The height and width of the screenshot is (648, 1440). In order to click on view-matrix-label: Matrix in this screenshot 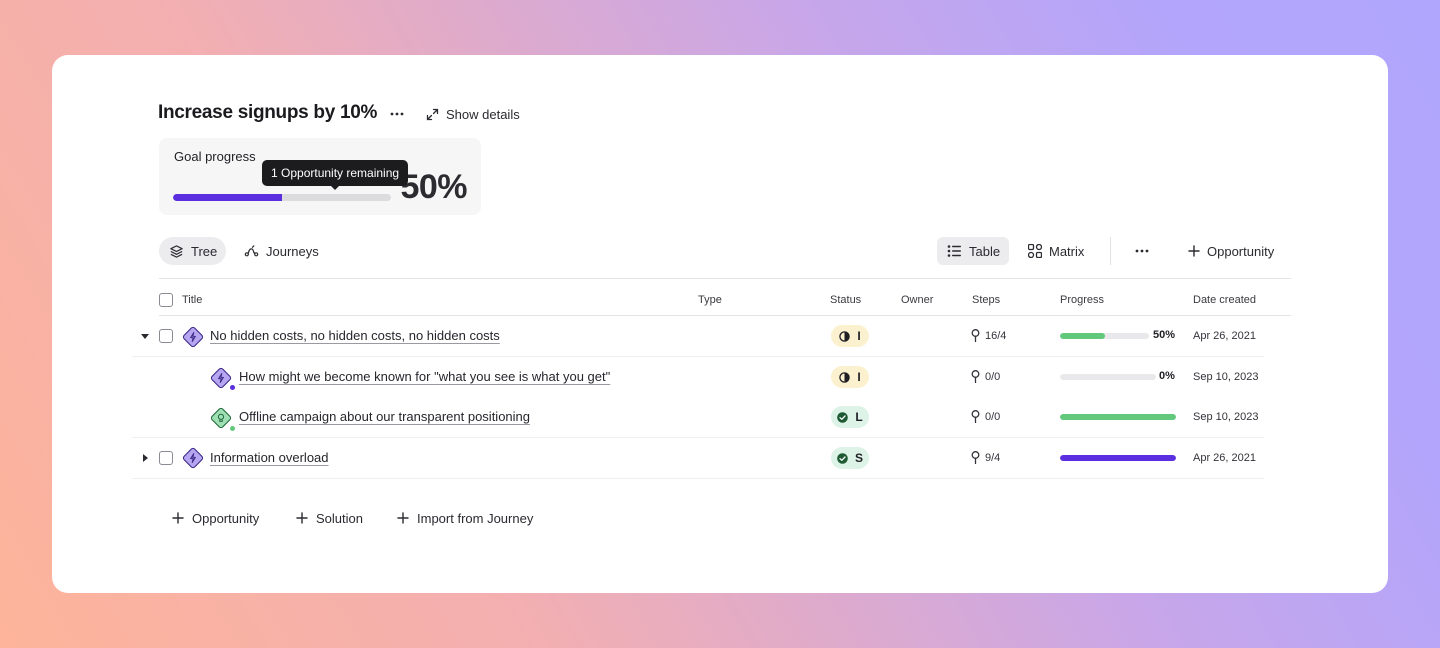, I will do `click(1067, 251)`.